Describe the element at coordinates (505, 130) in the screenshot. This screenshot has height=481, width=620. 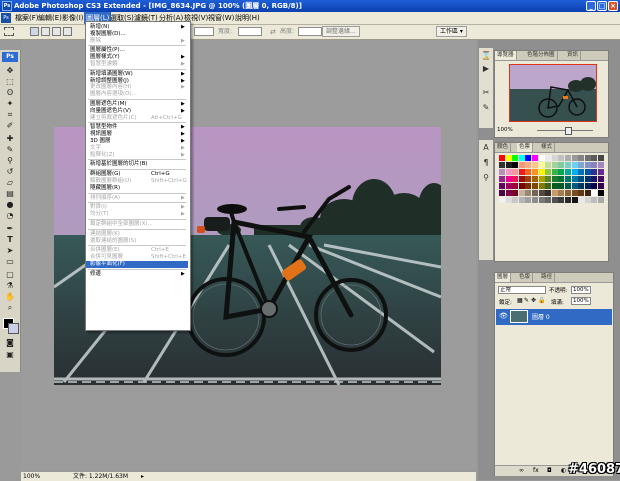
I see `navigator-zoom-value: 100%` at that location.